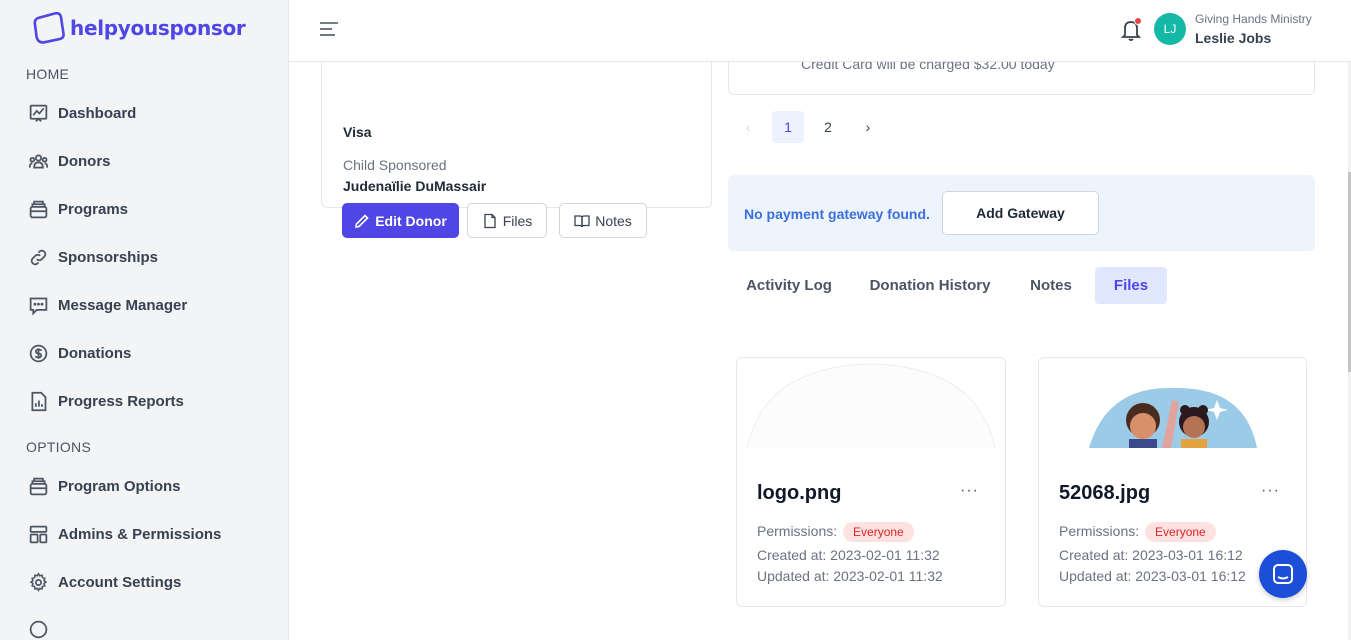 The image size is (1351, 640). What do you see at coordinates (108, 257) in the screenshot?
I see `sidebar-item-label: Sponsorships` at bounding box center [108, 257].